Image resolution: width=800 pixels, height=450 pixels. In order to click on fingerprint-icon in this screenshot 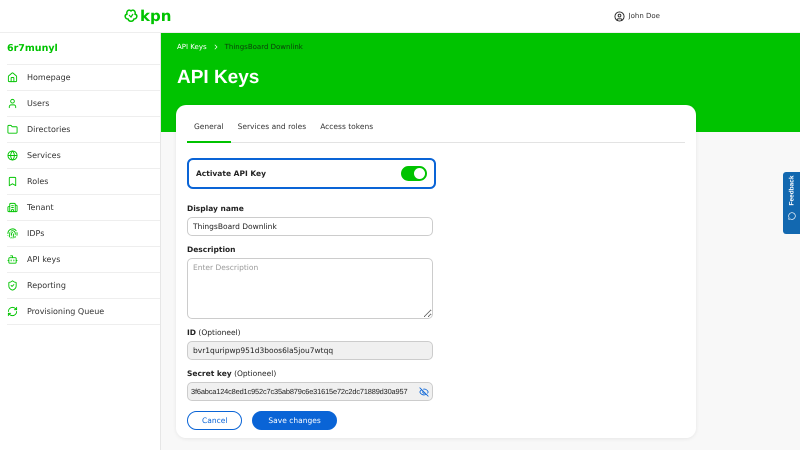, I will do `click(12, 233)`.